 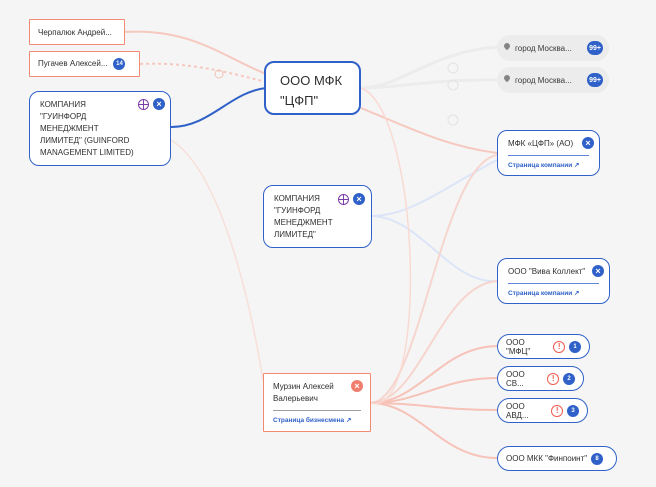 I want to click on company-node-sv: ООО СВ... ! 2, so click(x=540, y=378).